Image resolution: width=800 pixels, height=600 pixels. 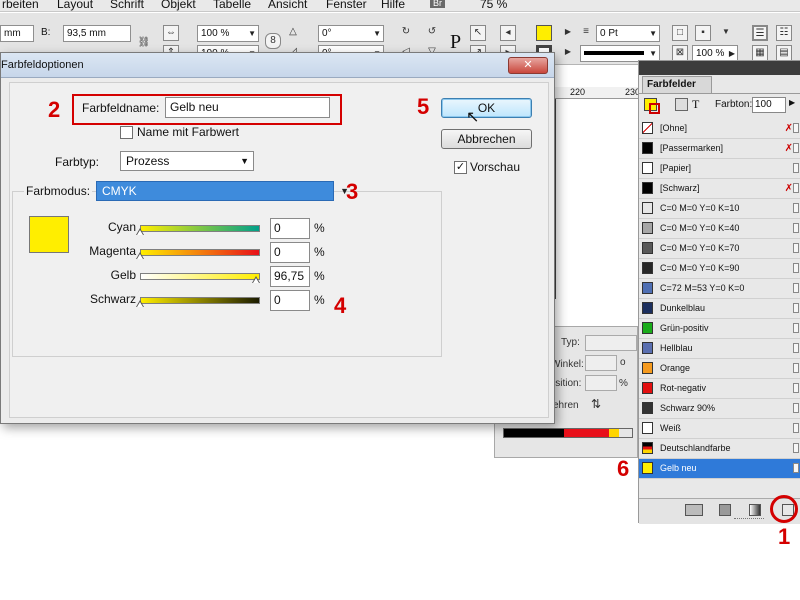 What do you see at coordinates (486, 108) in the screenshot?
I see `ok-button: OK` at bounding box center [486, 108].